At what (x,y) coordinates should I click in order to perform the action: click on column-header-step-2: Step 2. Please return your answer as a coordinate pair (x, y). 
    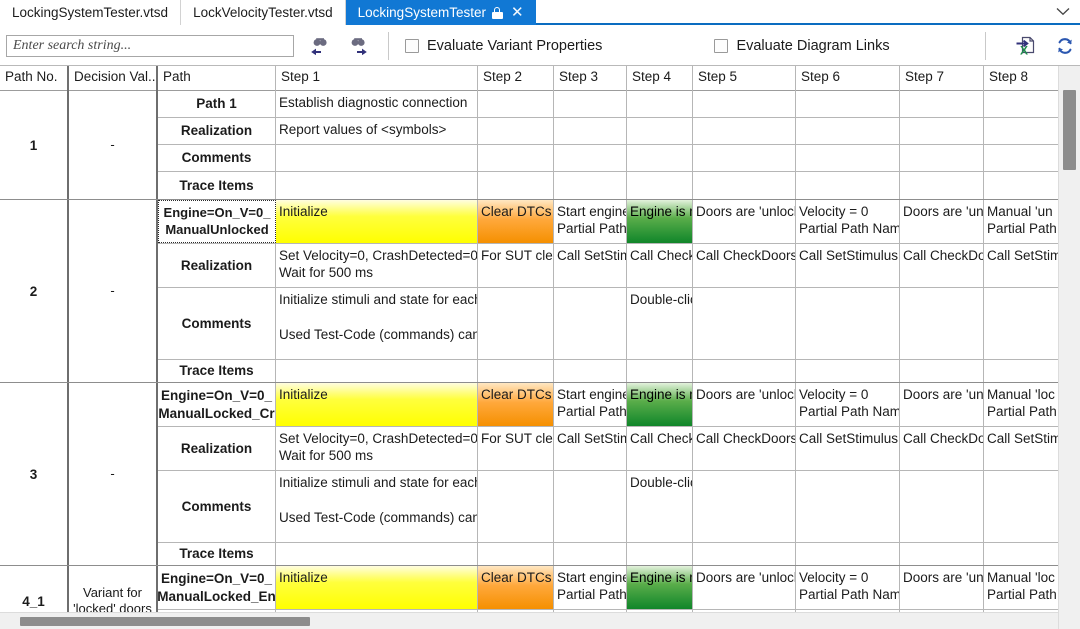
    Looking at the image, I should click on (516, 78).